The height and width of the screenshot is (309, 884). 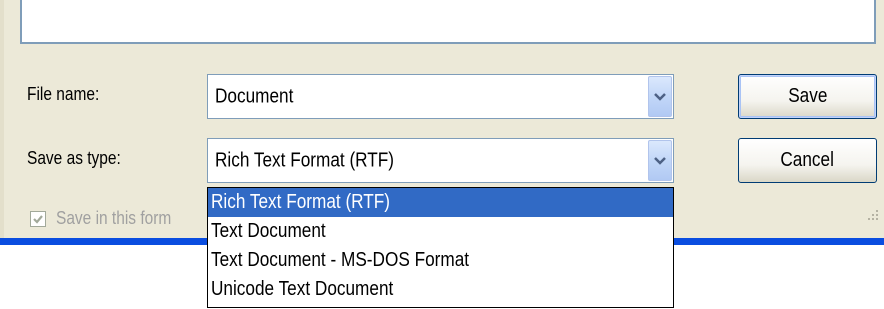 What do you see at coordinates (114, 218) in the screenshot?
I see `save-in-format-label: Save in this form` at bounding box center [114, 218].